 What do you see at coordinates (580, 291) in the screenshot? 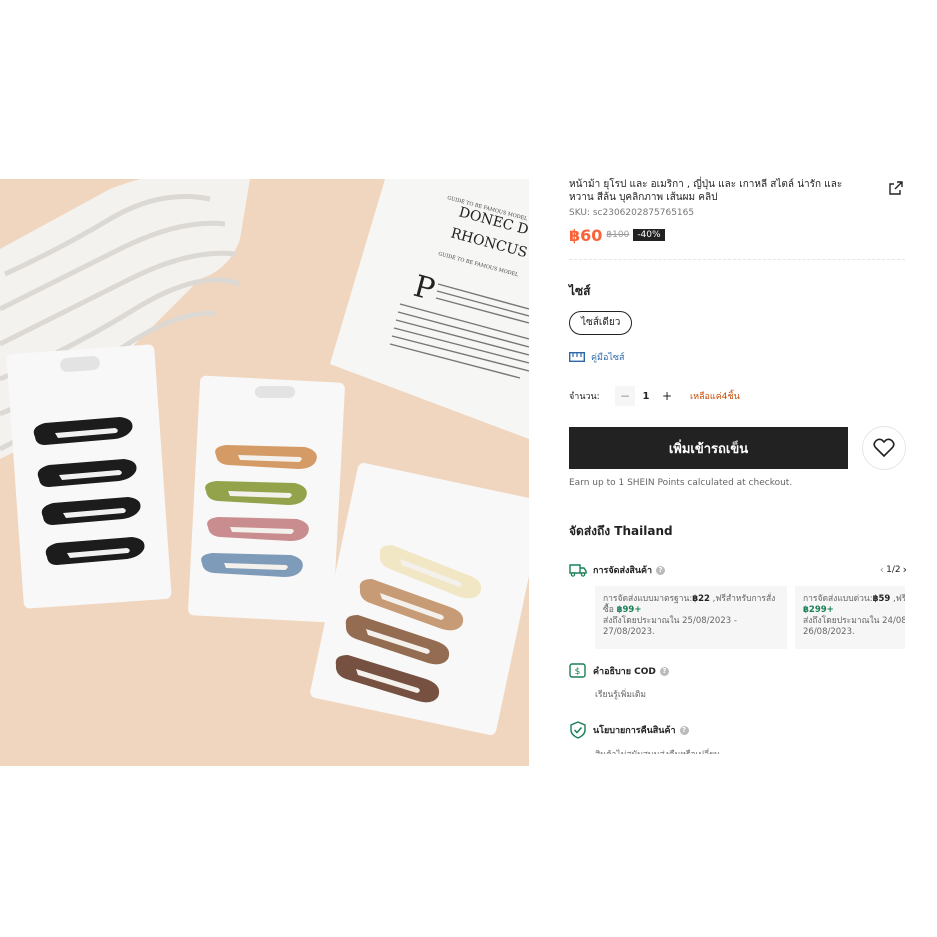
I see `size-label: ไซส์` at bounding box center [580, 291].